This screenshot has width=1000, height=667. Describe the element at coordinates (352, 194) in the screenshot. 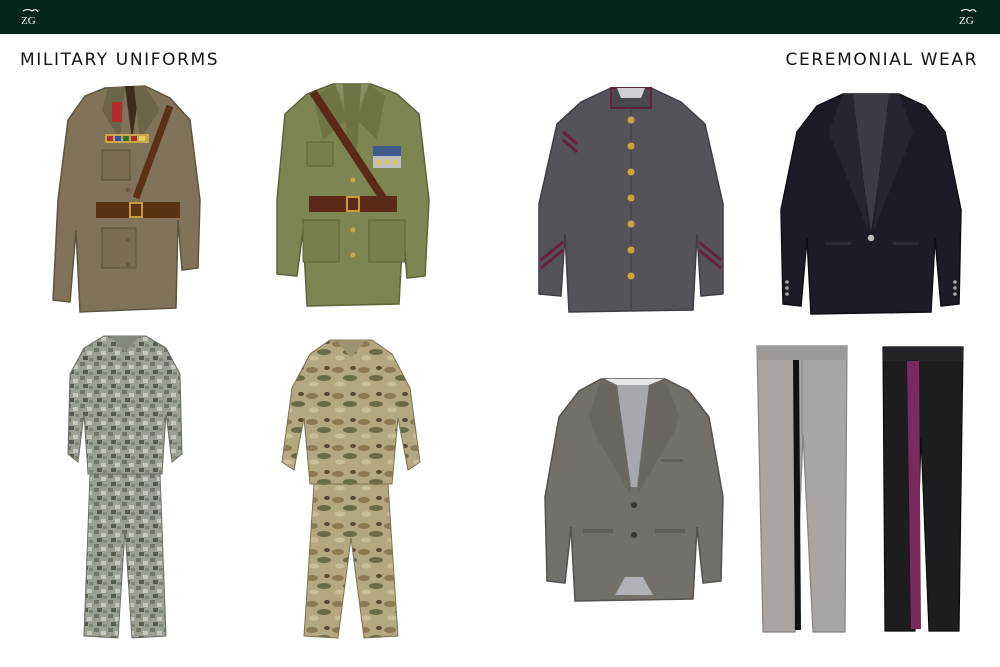

I see `olive-dress-jacket-image` at that location.